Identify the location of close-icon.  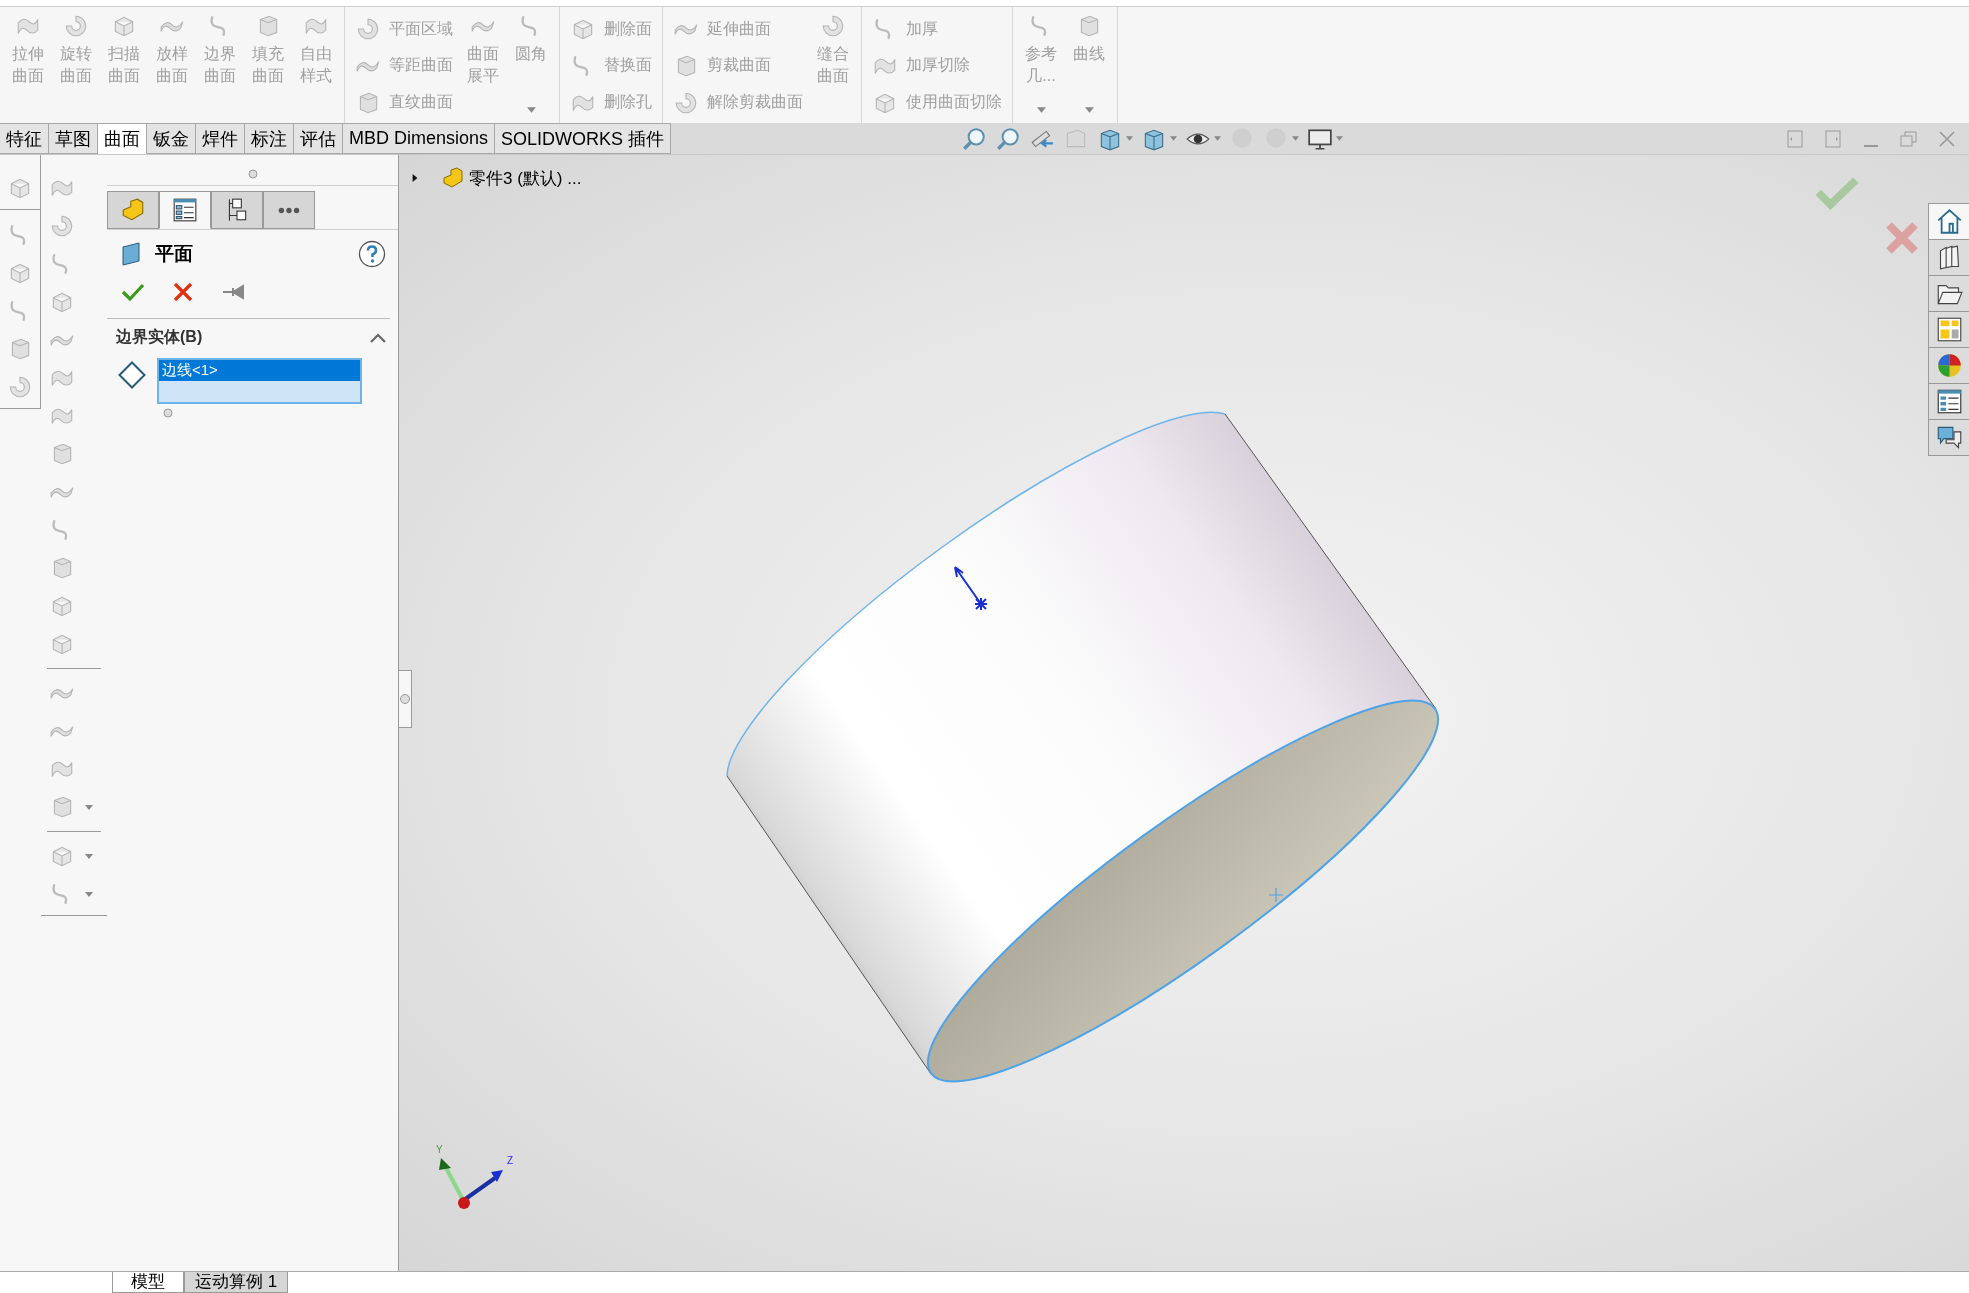
(1947, 138).